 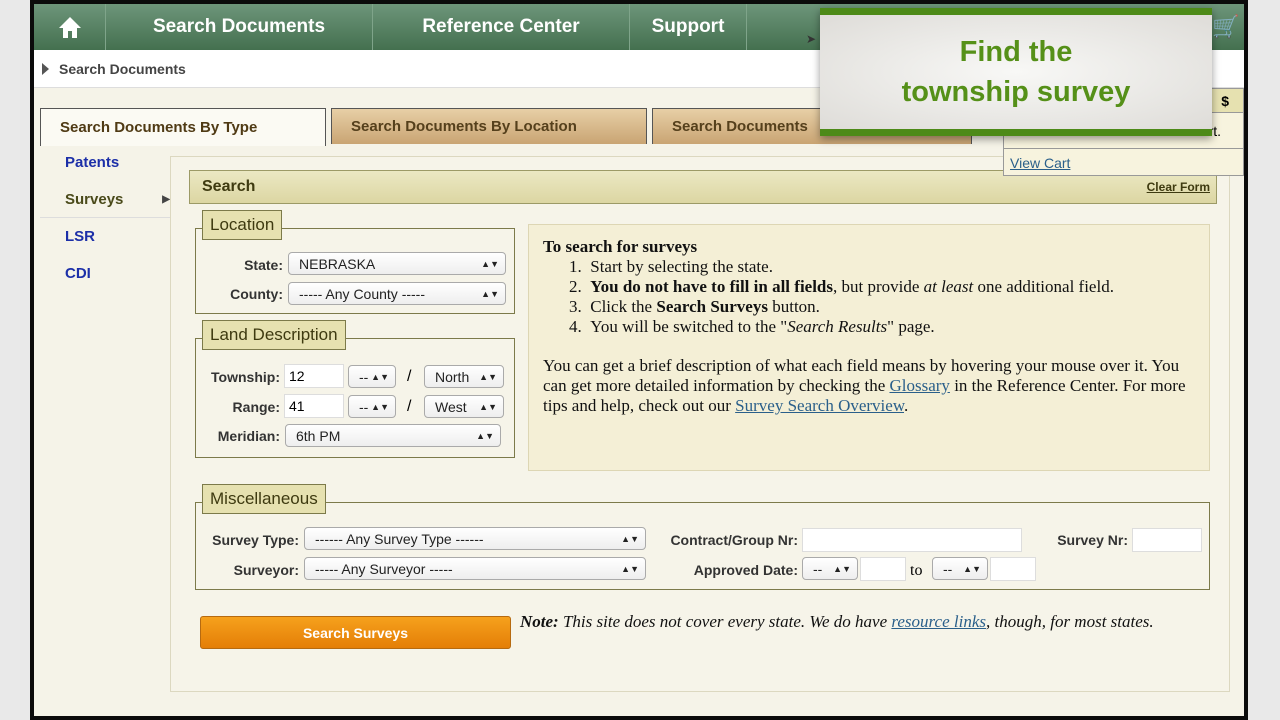 I want to click on to-label: to, so click(x=916, y=570).